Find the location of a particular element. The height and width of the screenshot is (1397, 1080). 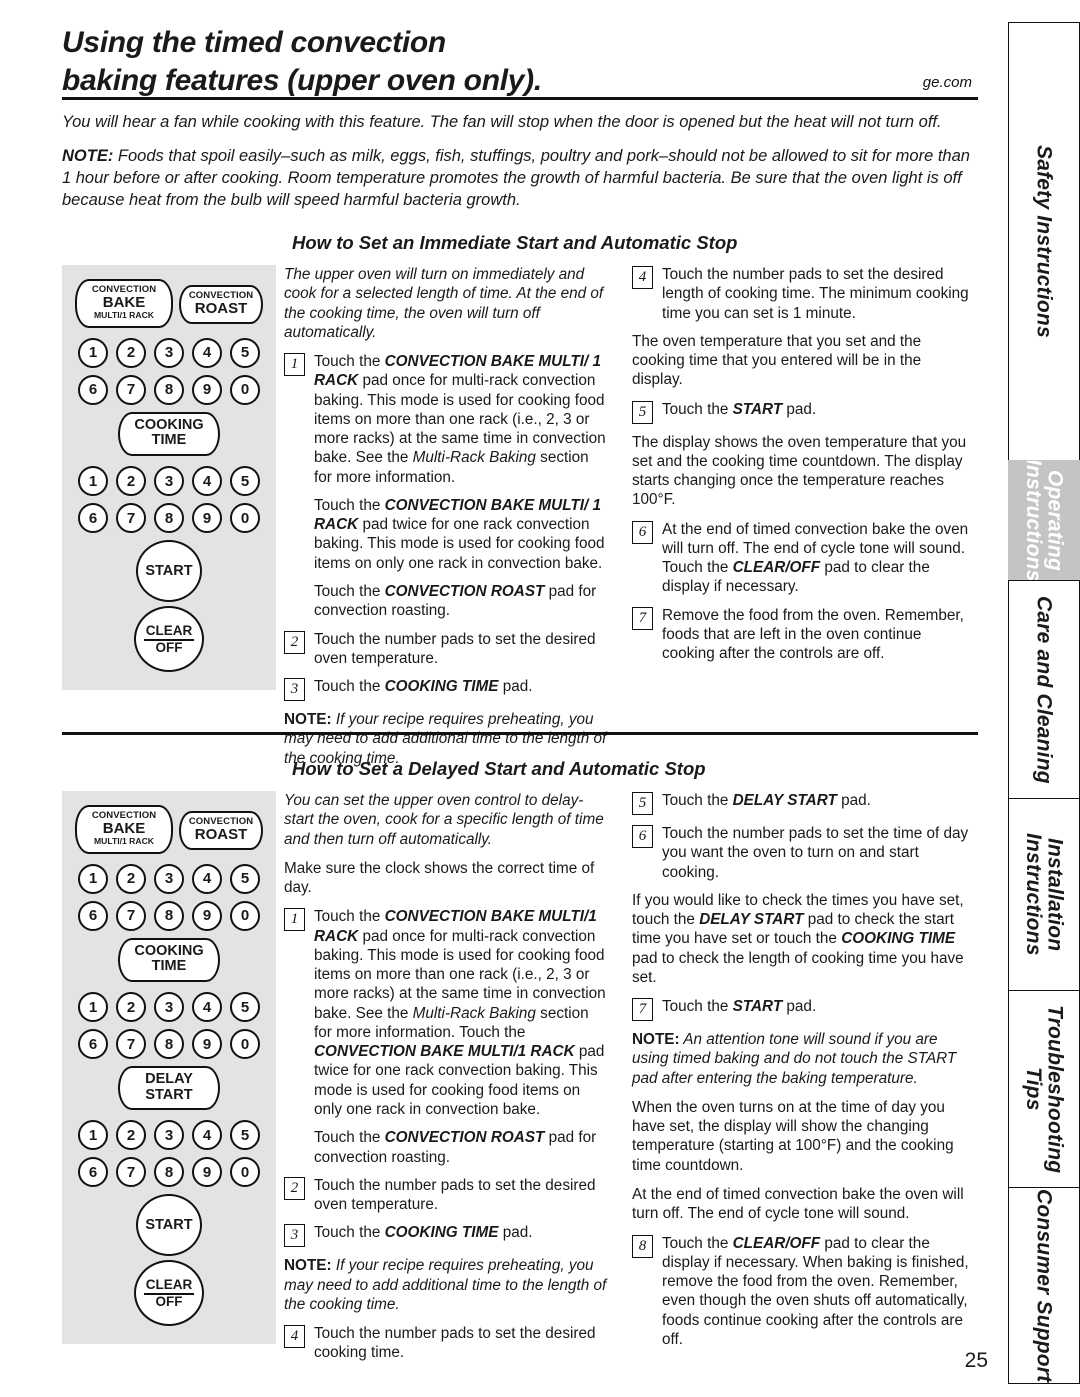

sidebar-tab-care-and-cleaning: Care and Cleaning is located at coordinates (1044, 689).